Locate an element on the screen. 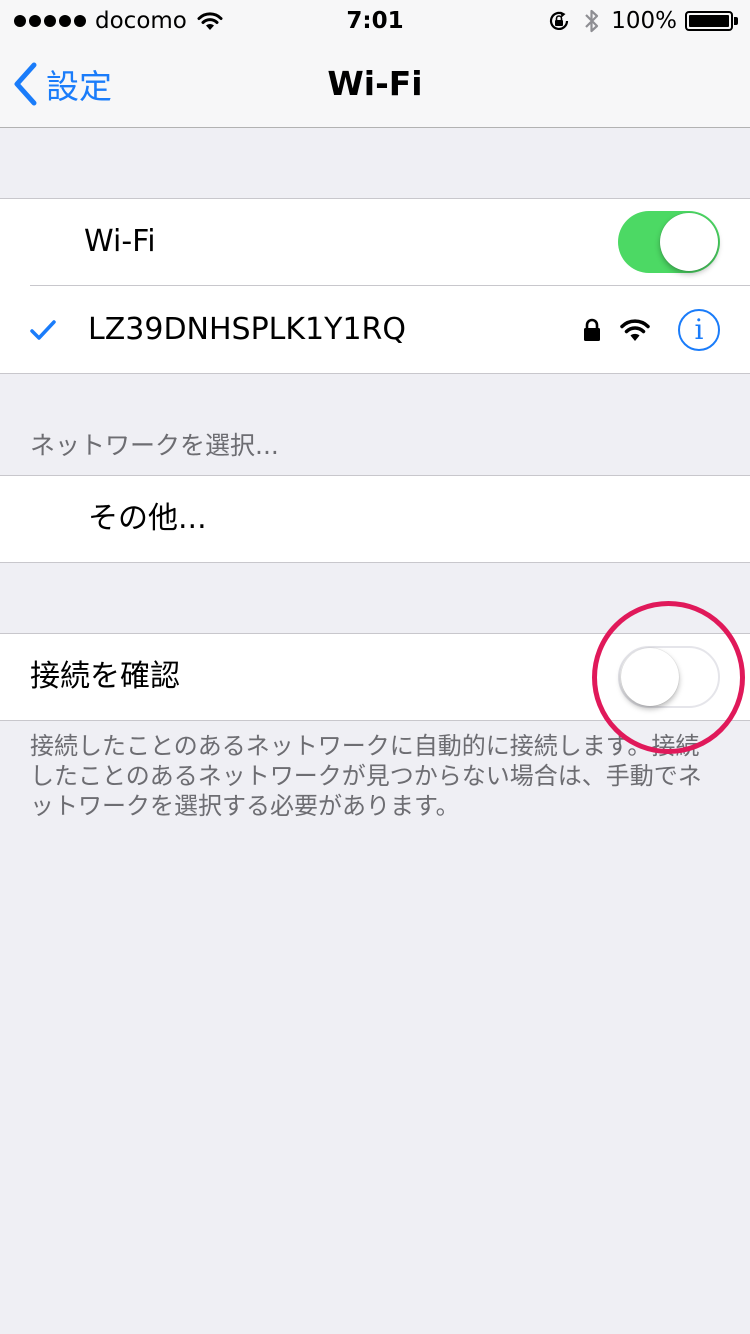 The image size is (750, 1334). battery-icon is located at coordinates (709, 21).